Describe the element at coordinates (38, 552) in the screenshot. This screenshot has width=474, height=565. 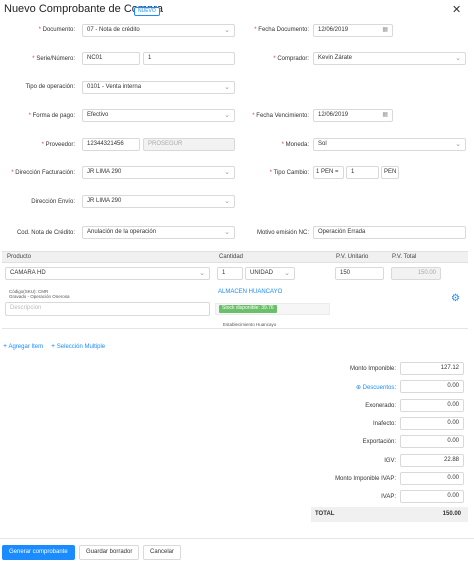
I see `generar-comprobante-button: Generar comprobante` at that location.